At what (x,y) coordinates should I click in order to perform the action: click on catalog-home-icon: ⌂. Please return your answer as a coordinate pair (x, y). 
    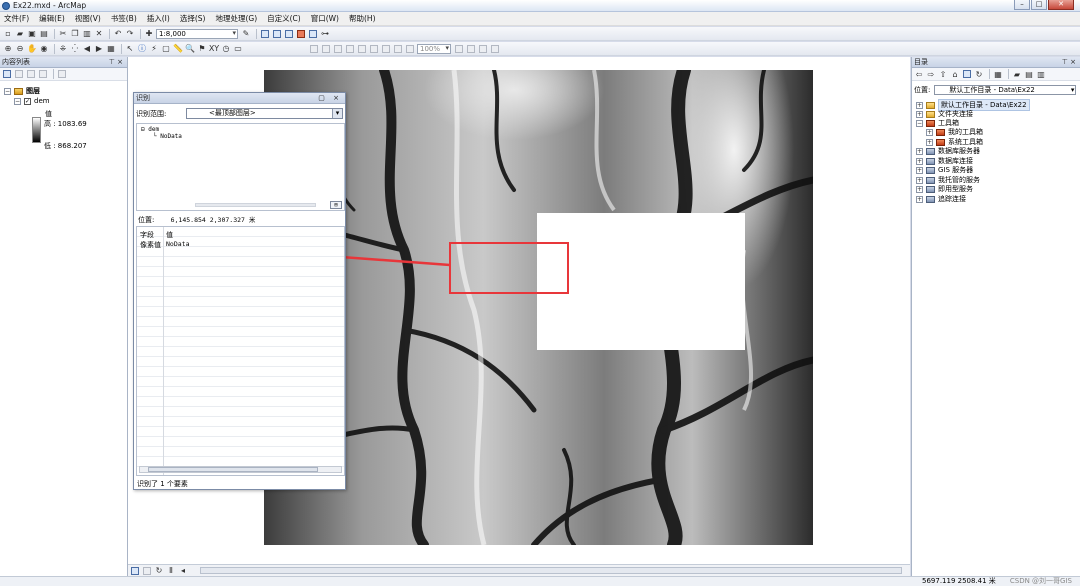
    Looking at the image, I should click on (955, 74).